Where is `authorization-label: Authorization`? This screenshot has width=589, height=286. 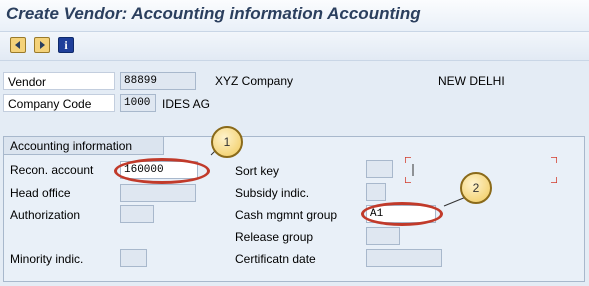
authorization-label: Authorization is located at coordinates (45, 215).